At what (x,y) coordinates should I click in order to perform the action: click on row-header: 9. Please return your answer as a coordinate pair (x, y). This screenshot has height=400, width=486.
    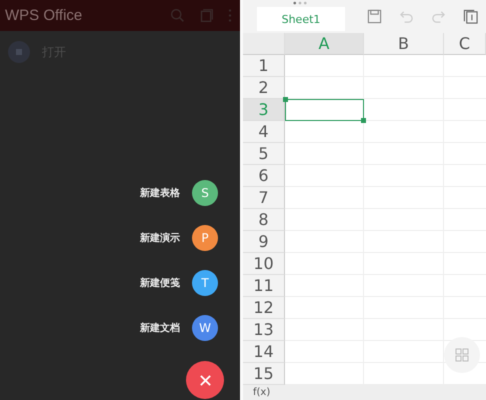
    Looking at the image, I should click on (264, 242).